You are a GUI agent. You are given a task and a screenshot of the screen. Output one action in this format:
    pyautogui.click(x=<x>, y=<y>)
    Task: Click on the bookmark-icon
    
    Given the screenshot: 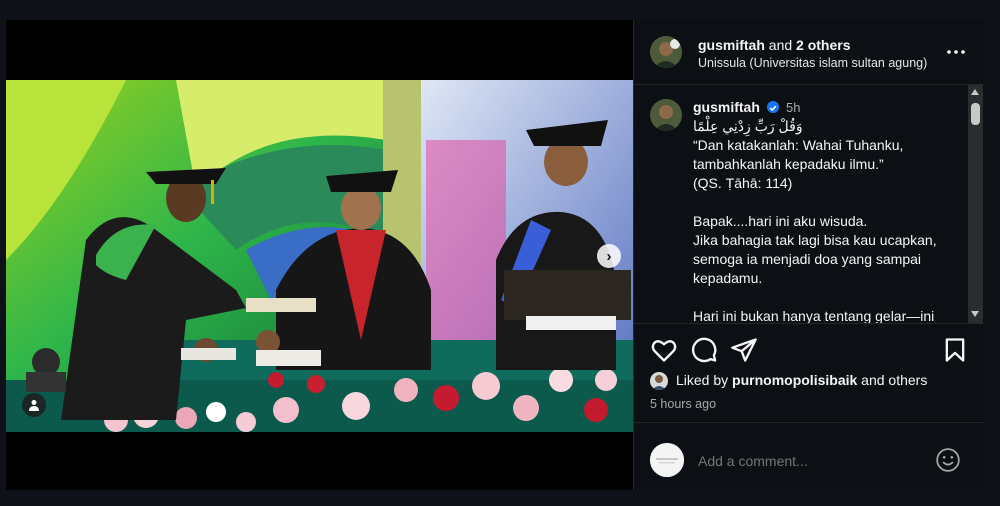 What is the action you would take?
    pyautogui.click(x=955, y=350)
    